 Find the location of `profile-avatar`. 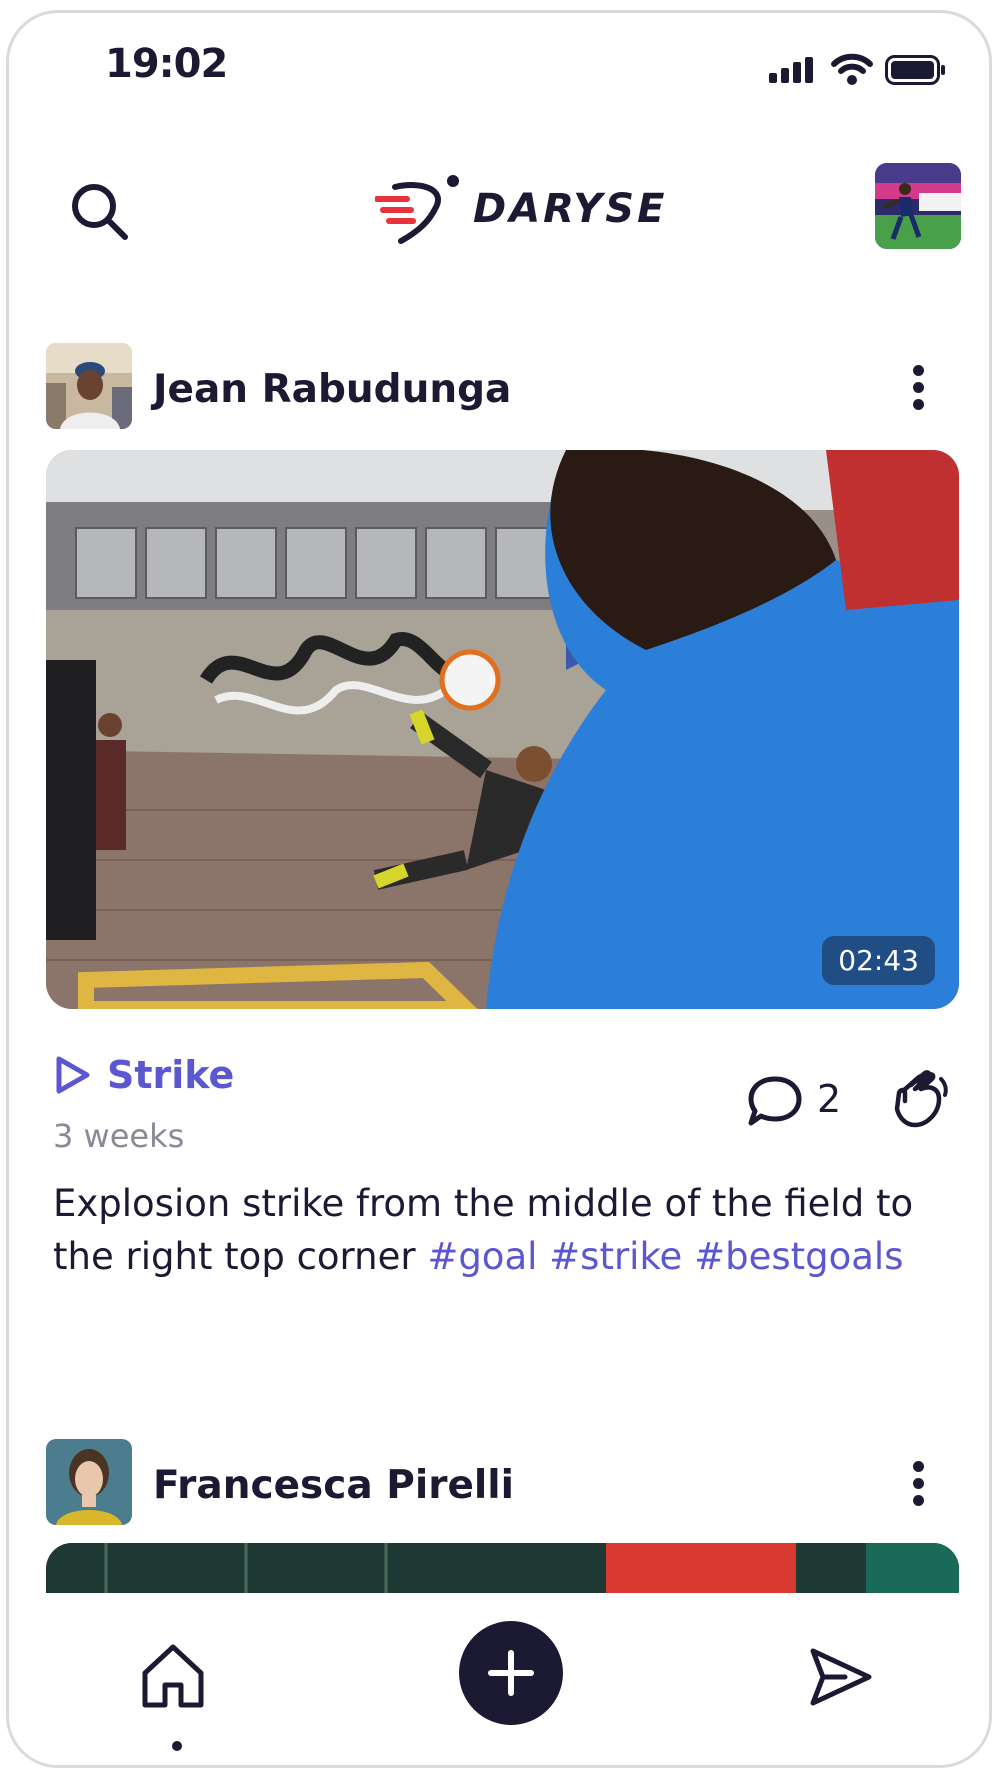

profile-avatar is located at coordinates (918, 206).